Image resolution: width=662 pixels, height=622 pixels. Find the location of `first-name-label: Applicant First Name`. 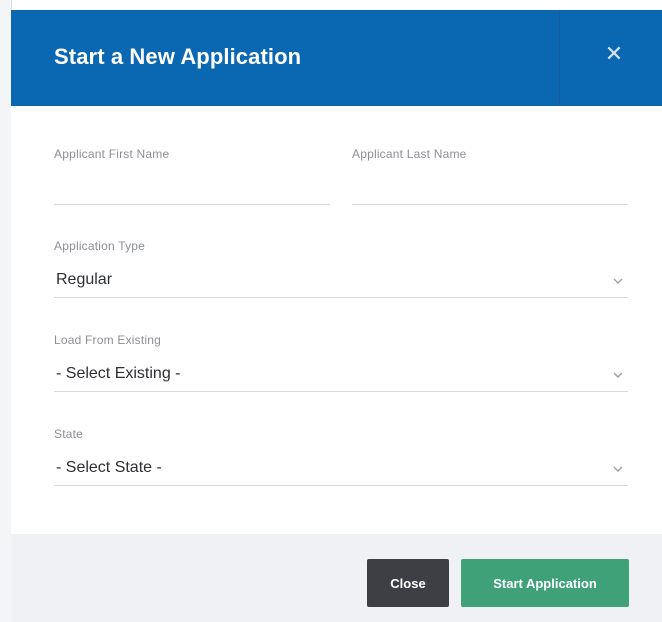

first-name-label: Applicant First Name is located at coordinates (112, 154).